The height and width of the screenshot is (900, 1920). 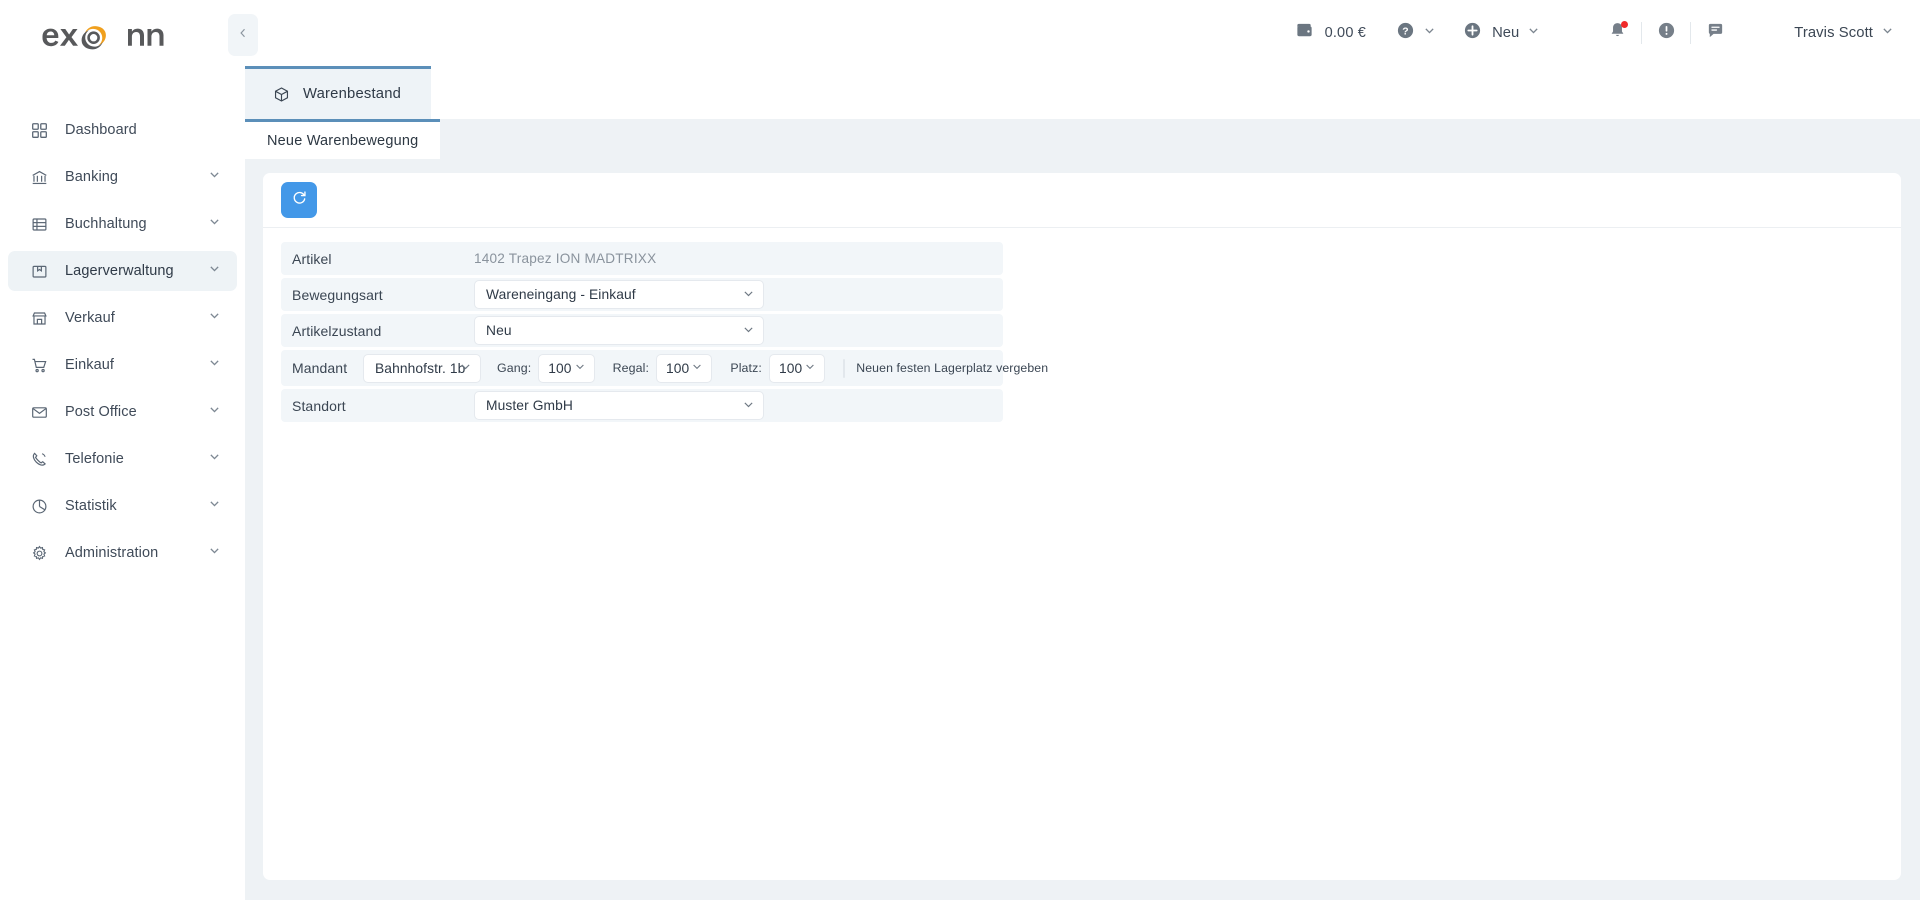 What do you see at coordinates (39, 271) in the screenshot?
I see `warehouse-icon` at bounding box center [39, 271].